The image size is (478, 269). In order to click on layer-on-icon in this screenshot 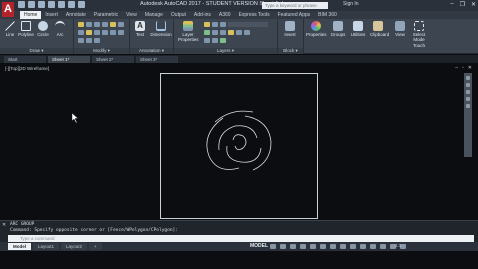, I will do `click(207, 32)`.